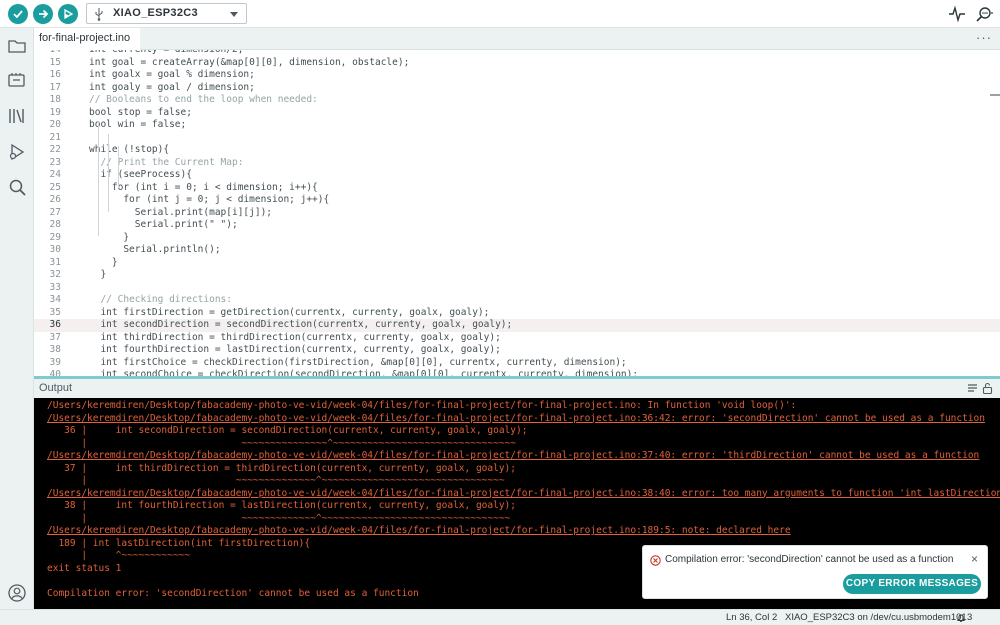  Describe the element at coordinates (55, 324) in the screenshot. I see `line-number: 36` at that location.